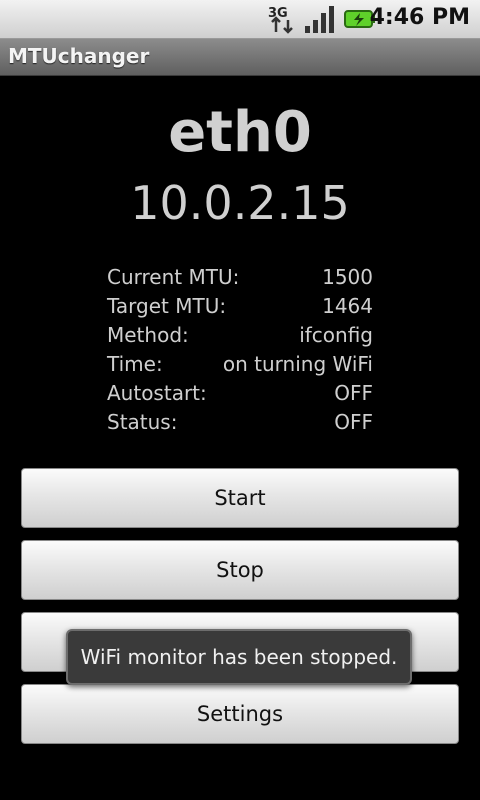  What do you see at coordinates (240, 393) in the screenshot?
I see `info-row-autostart: Autostart: OFF` at bounding box center [240, 393].